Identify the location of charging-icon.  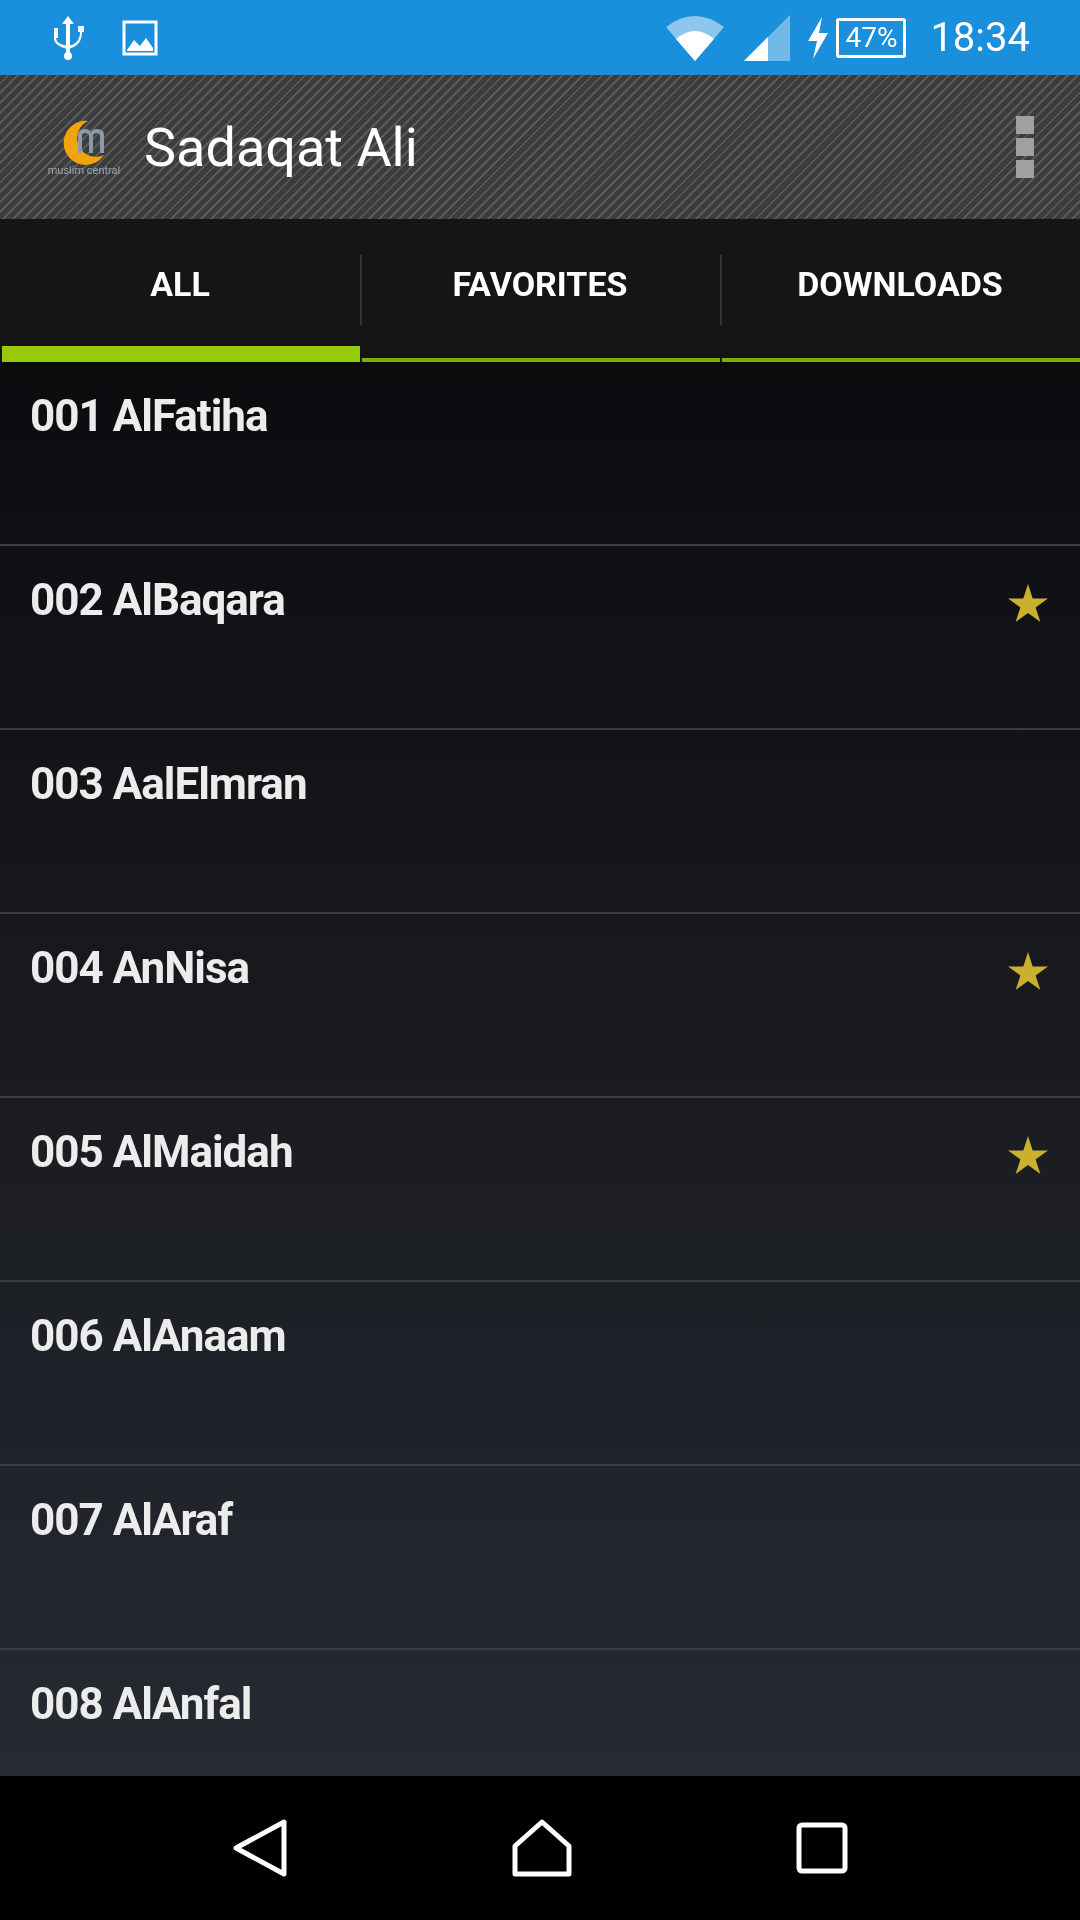
(818, 37).